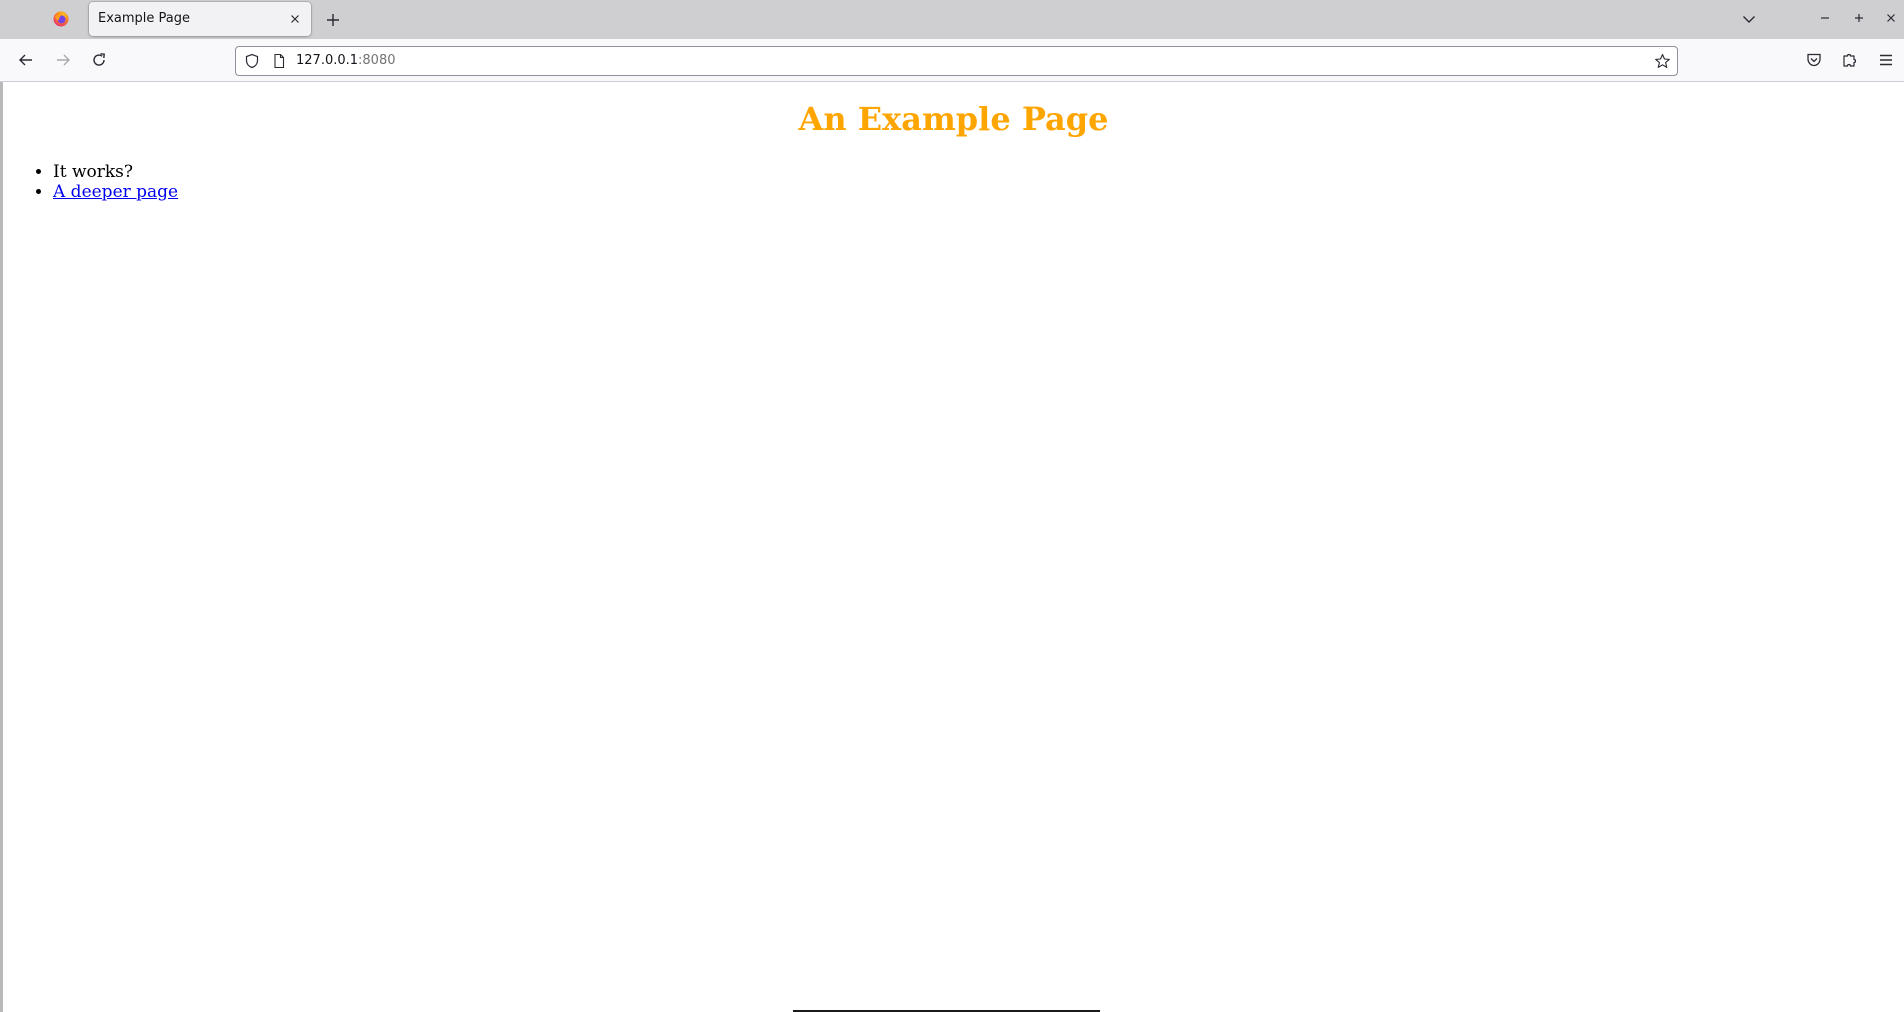  What do you see at coordinates (1891, 18) in the screenshot?
I see `close-window-icon` at bounding box center [1891, 18].